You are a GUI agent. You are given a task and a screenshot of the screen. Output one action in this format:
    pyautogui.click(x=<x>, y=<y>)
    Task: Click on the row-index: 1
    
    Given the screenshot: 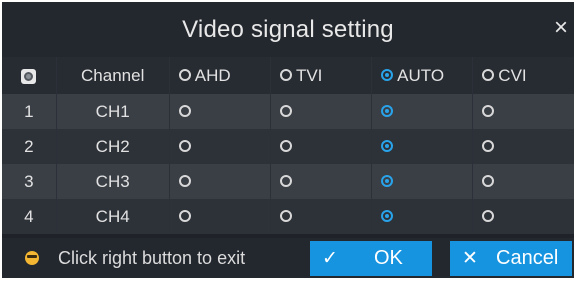 What is the action you would take?
    pyautogui.click(x=29, y=111)
    